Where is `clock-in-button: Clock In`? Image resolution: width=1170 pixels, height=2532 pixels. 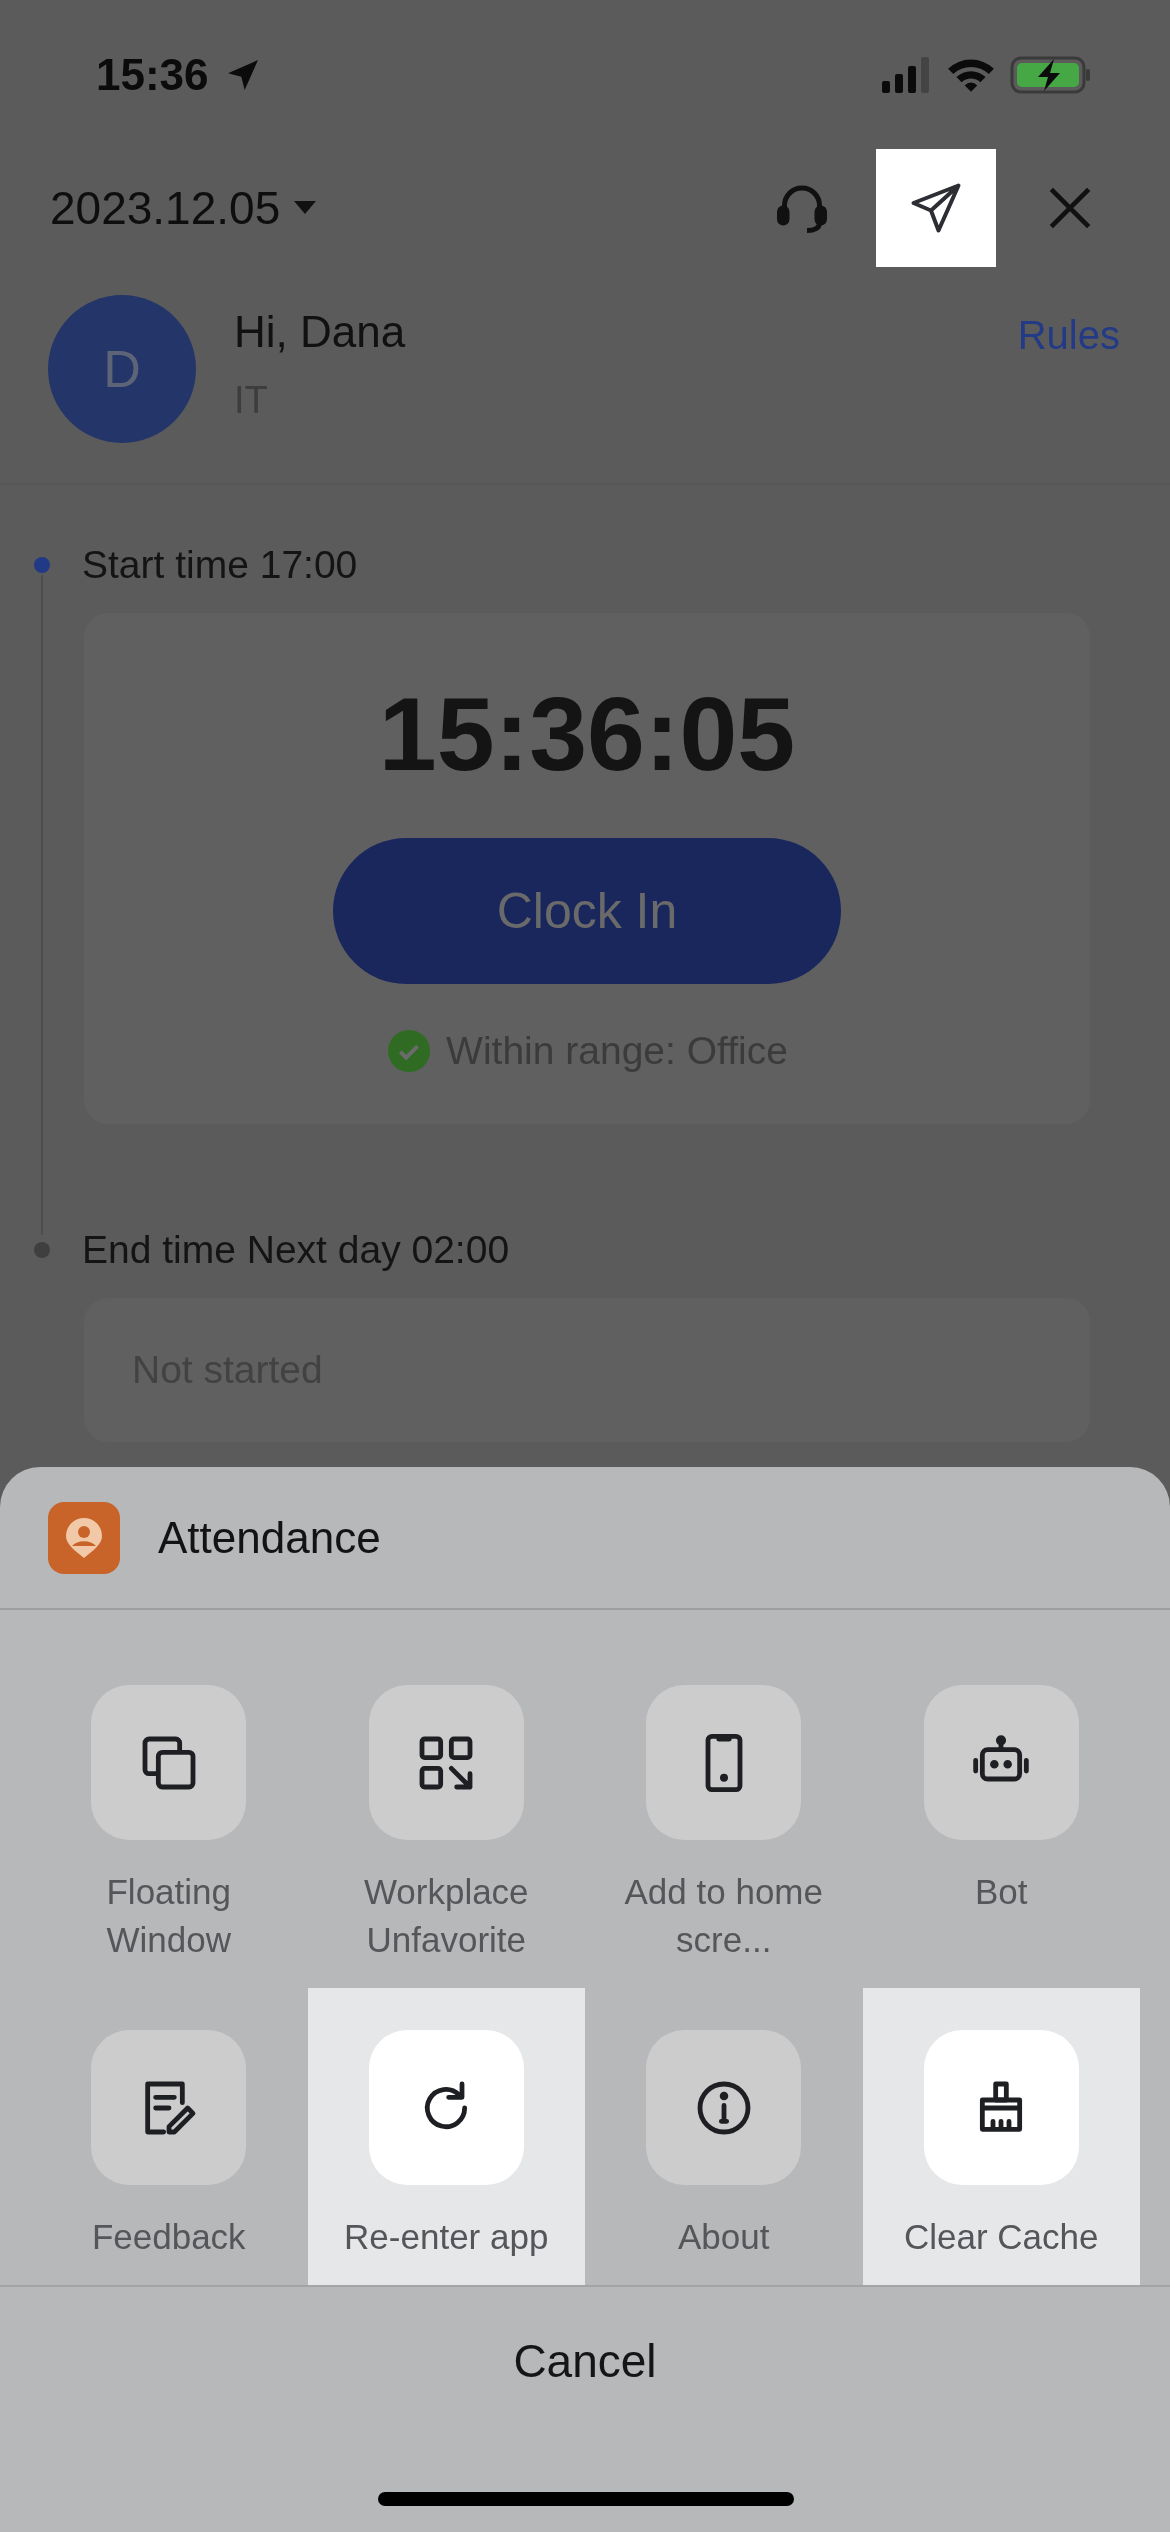
clock-in-button: Clock In is located at coordinates (587, 911).